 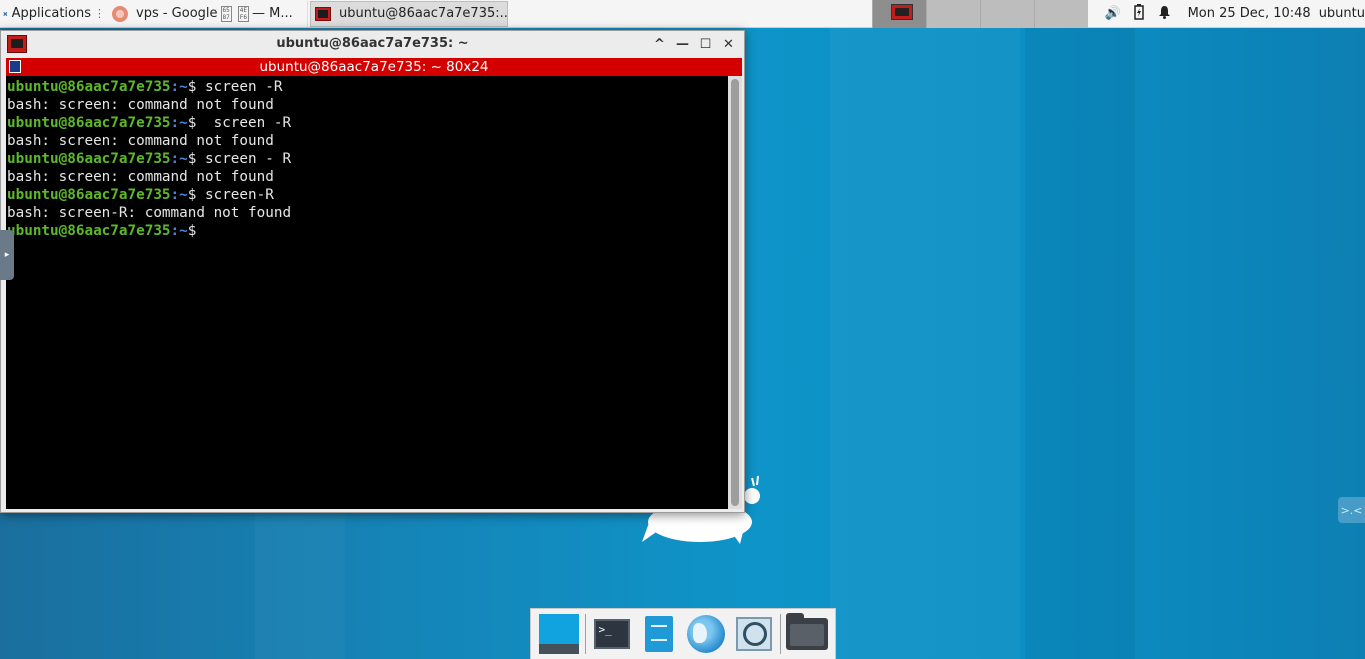 What do you see at coordinates (367, 231) in the screenshot?
I see `terminal-prompt-line: ubuntu@86aac7a7e735:~$` at bounding box center [367, 231].